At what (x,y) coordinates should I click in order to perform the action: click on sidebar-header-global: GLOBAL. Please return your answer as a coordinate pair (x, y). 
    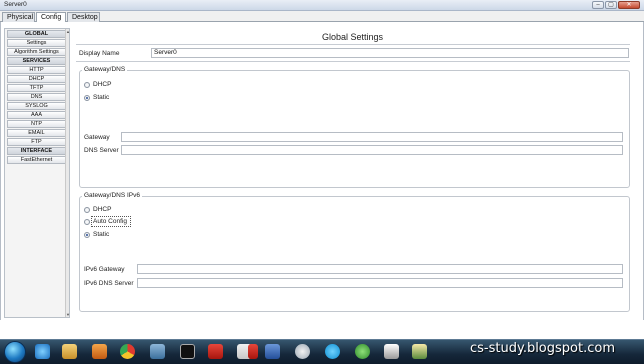
    Looking at the image, I should click on (36, 34).